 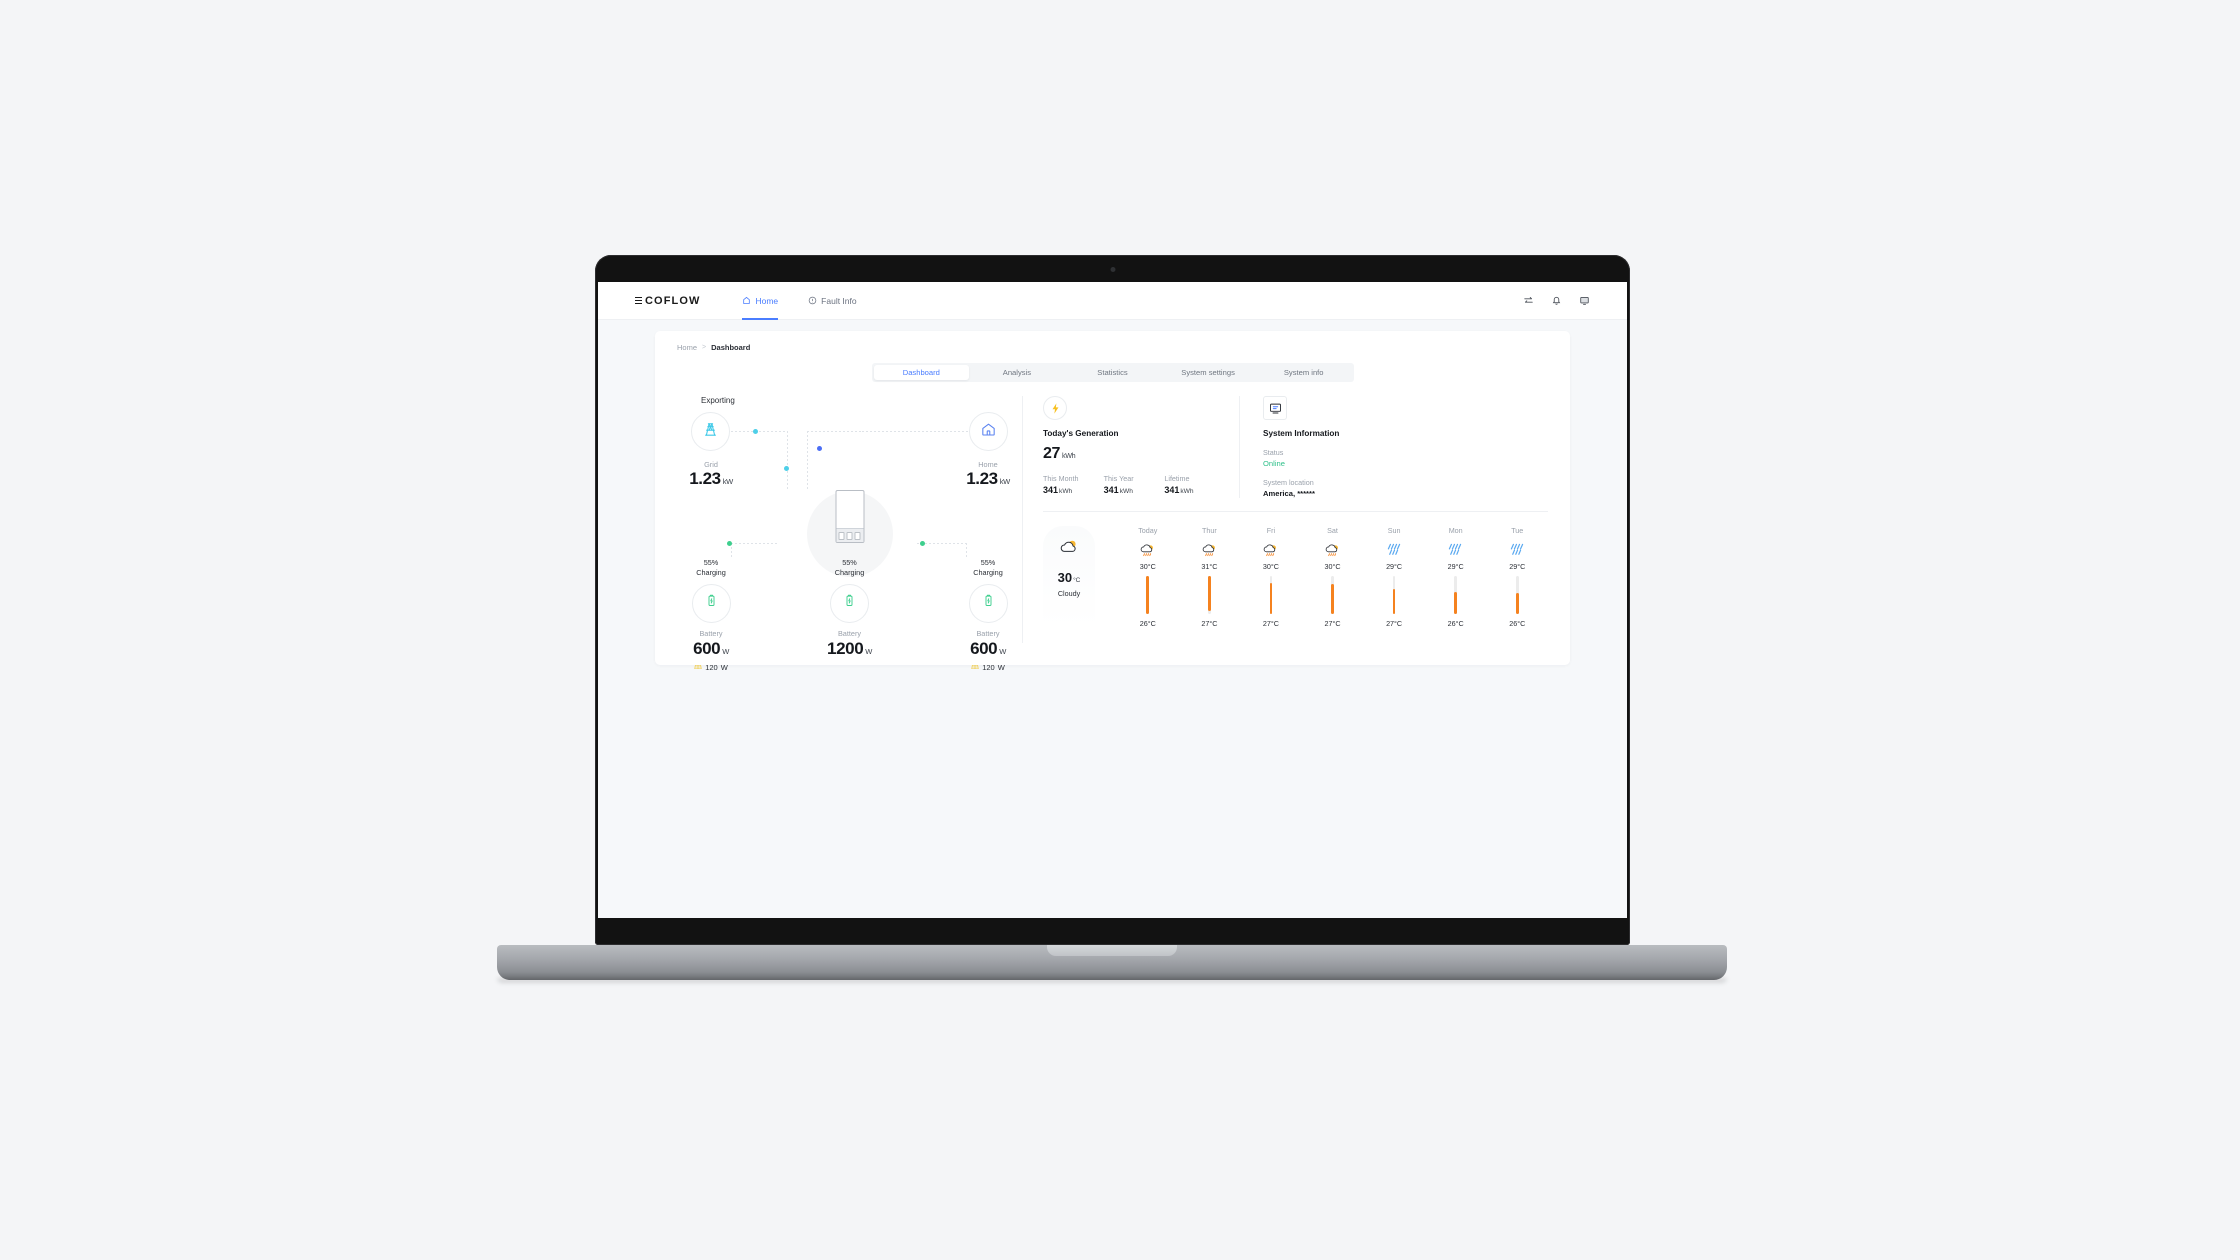 What do you see at coordinates (1148, 530) in the screenshot?
I see `forecast-day-name: Today` at bounding box center [1148, 530].